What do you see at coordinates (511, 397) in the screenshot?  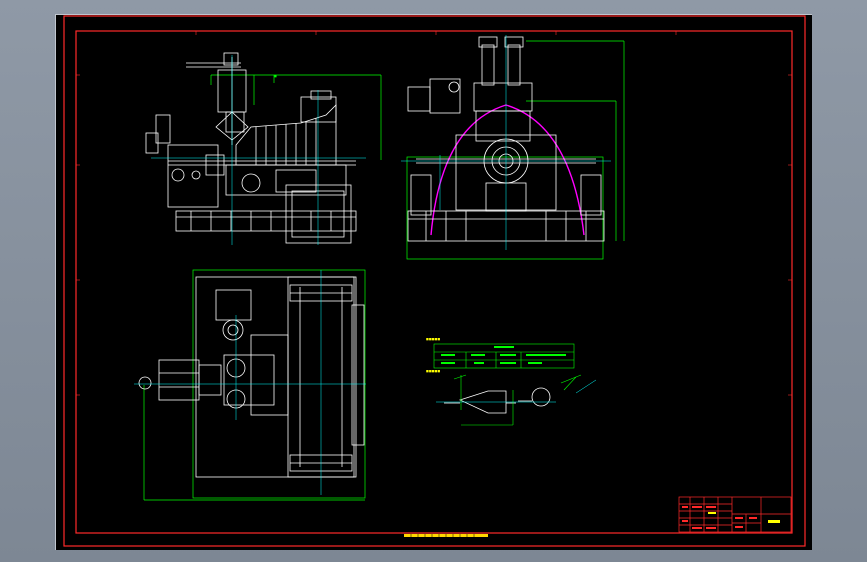 I see `coupling-detail: ■■■■■` at bounding box center [511, 397].